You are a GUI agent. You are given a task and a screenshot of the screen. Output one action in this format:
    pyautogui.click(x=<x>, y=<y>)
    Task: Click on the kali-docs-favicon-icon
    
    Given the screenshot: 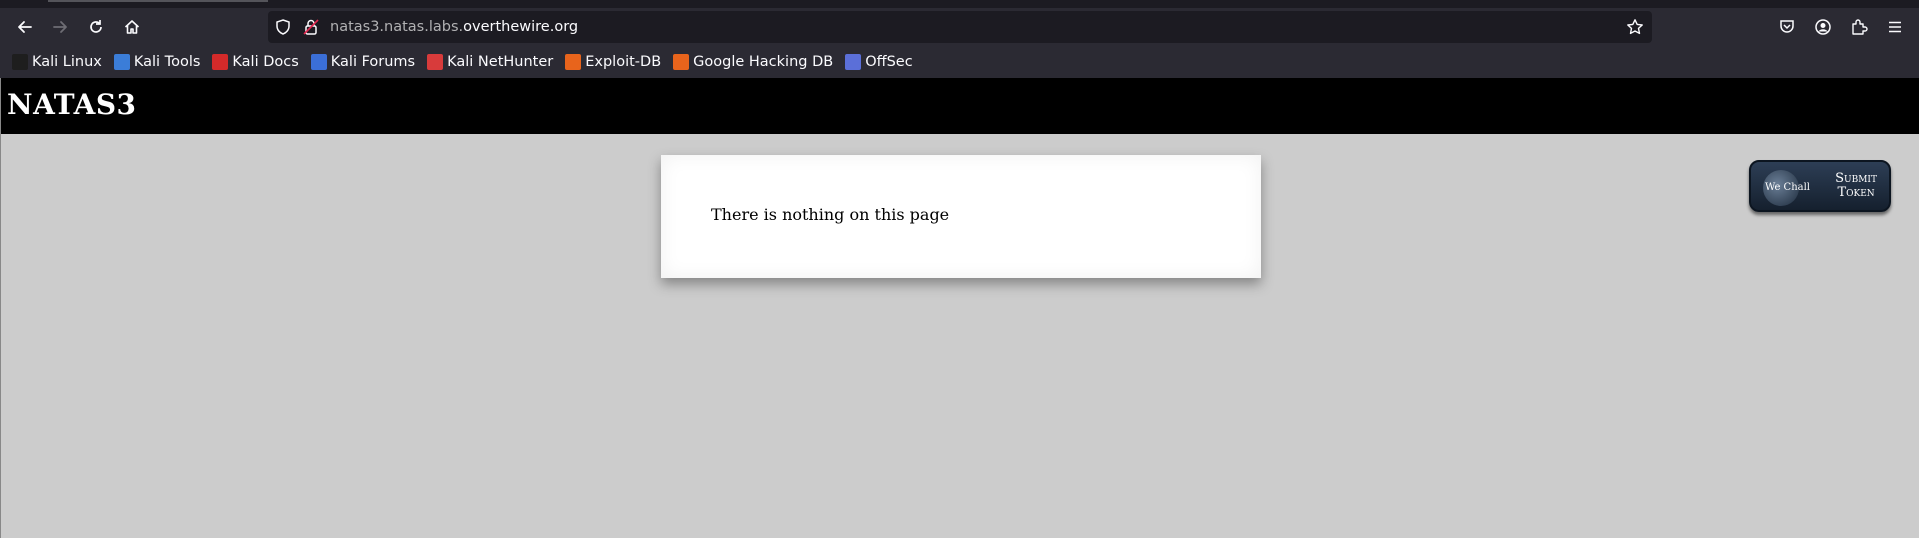 What is the action you would take?
    pyautogui.click(x=220, y=62)
    